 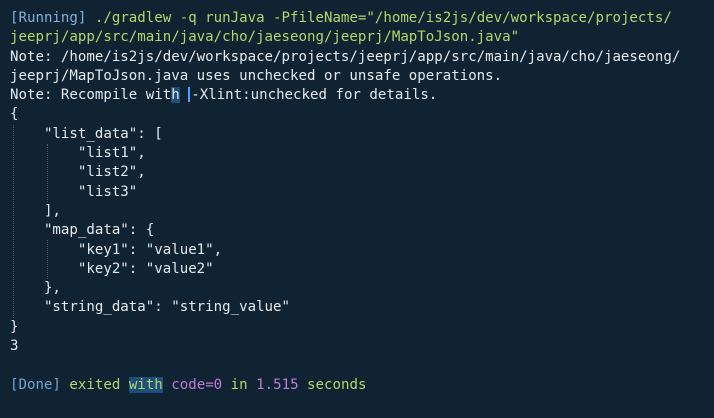 I want to click on json-line: }, so click(x=14, y=326).